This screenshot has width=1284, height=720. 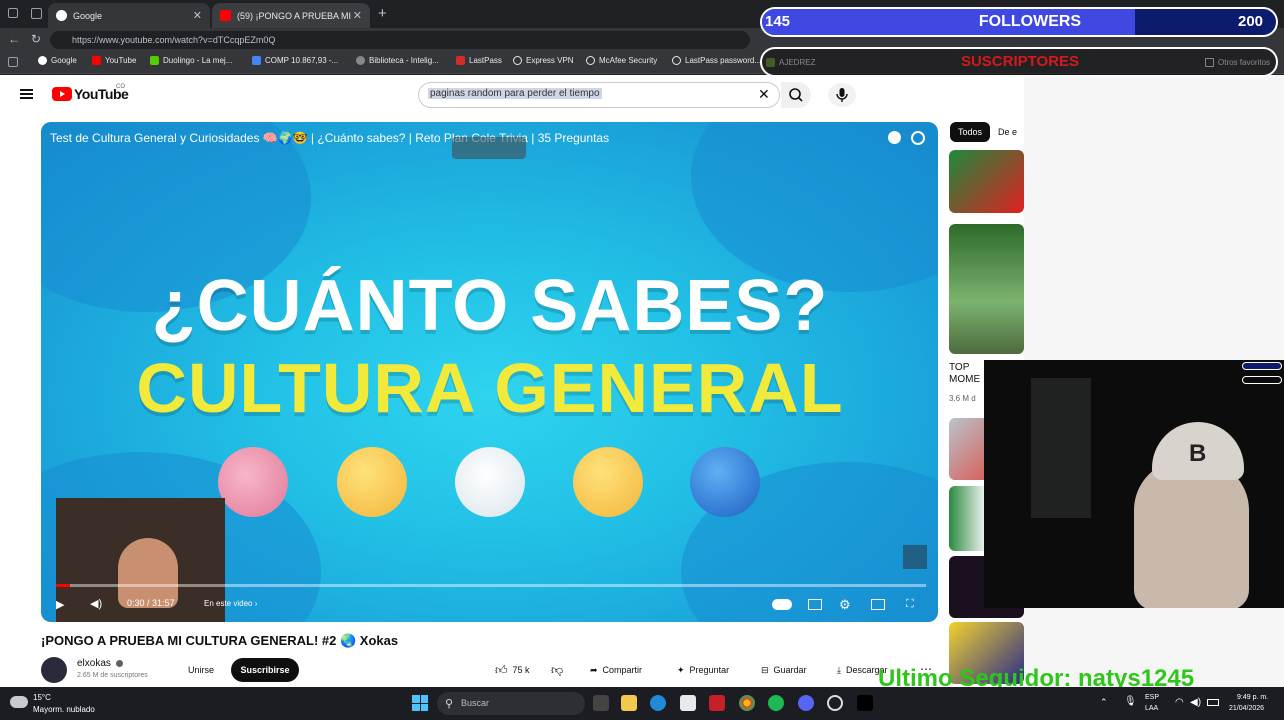 What do you see at coordinates (114, 60) in the screenshot?
I see `bookmark-youtube: YouTube` at bounding box center [114, 60].